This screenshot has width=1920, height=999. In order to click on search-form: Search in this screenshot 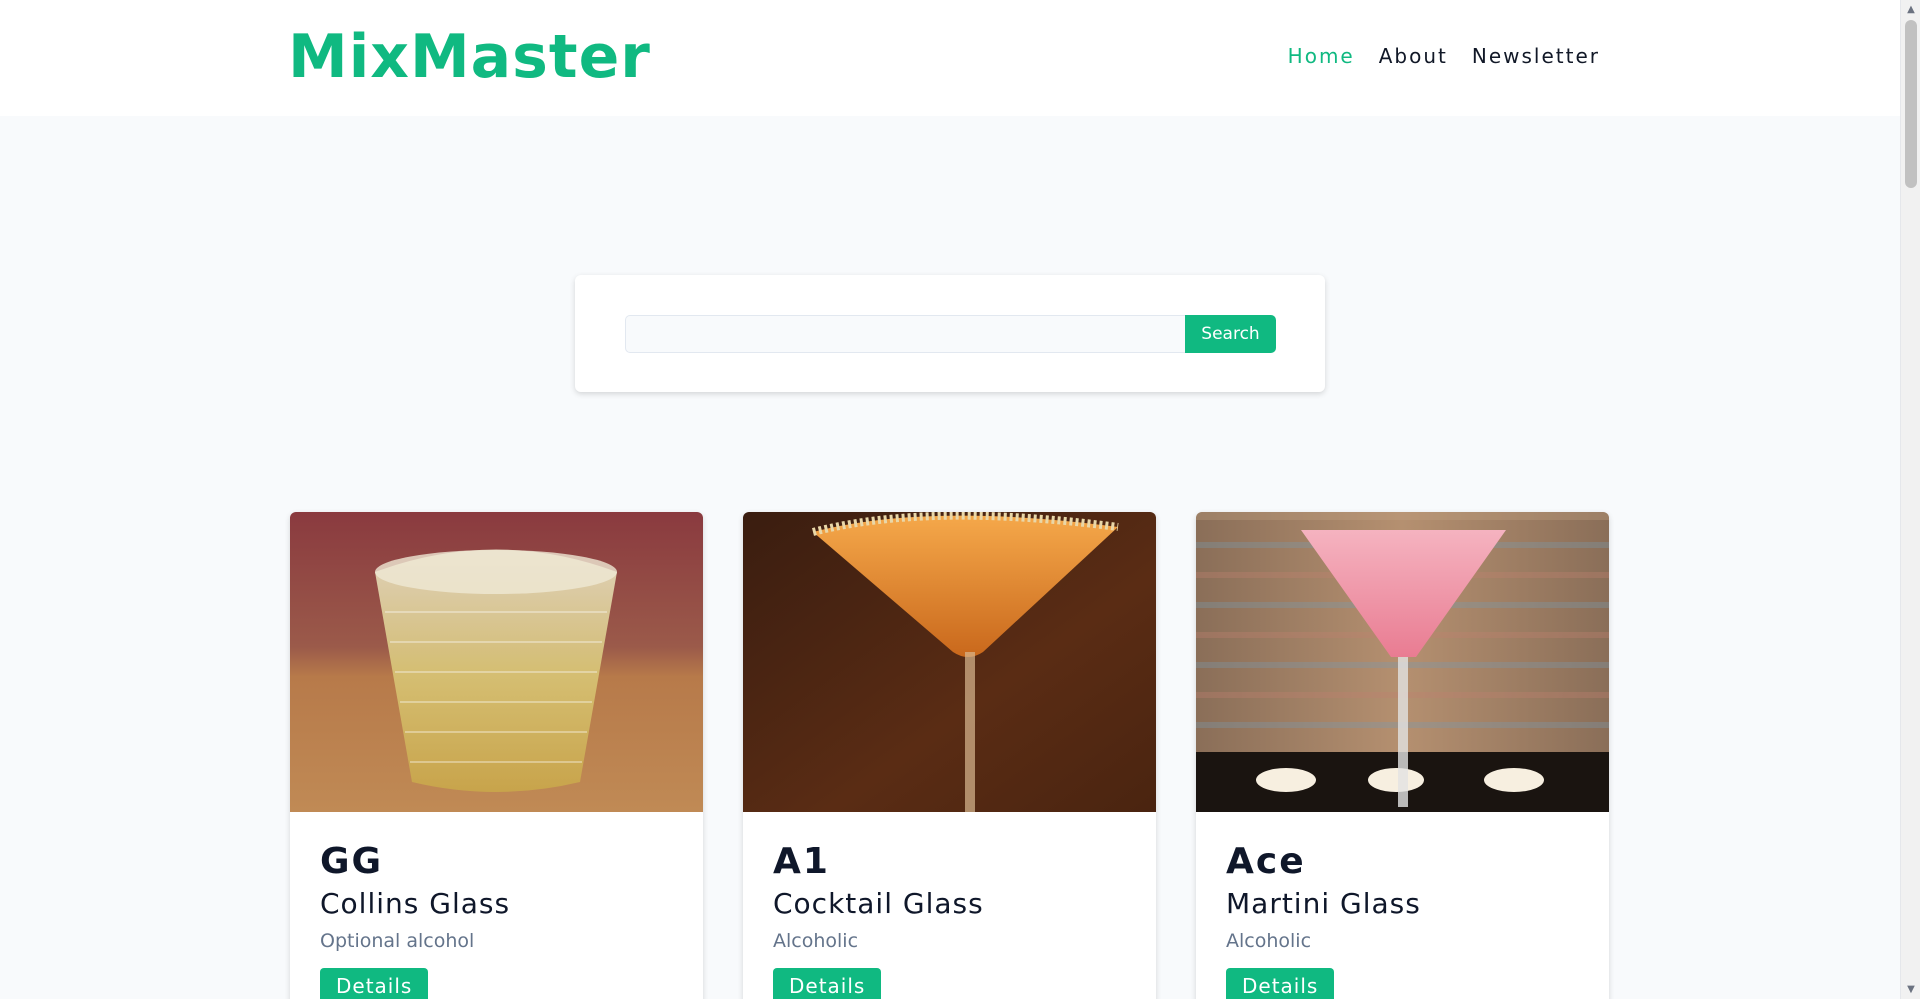, I will do `click(950, 334)`.